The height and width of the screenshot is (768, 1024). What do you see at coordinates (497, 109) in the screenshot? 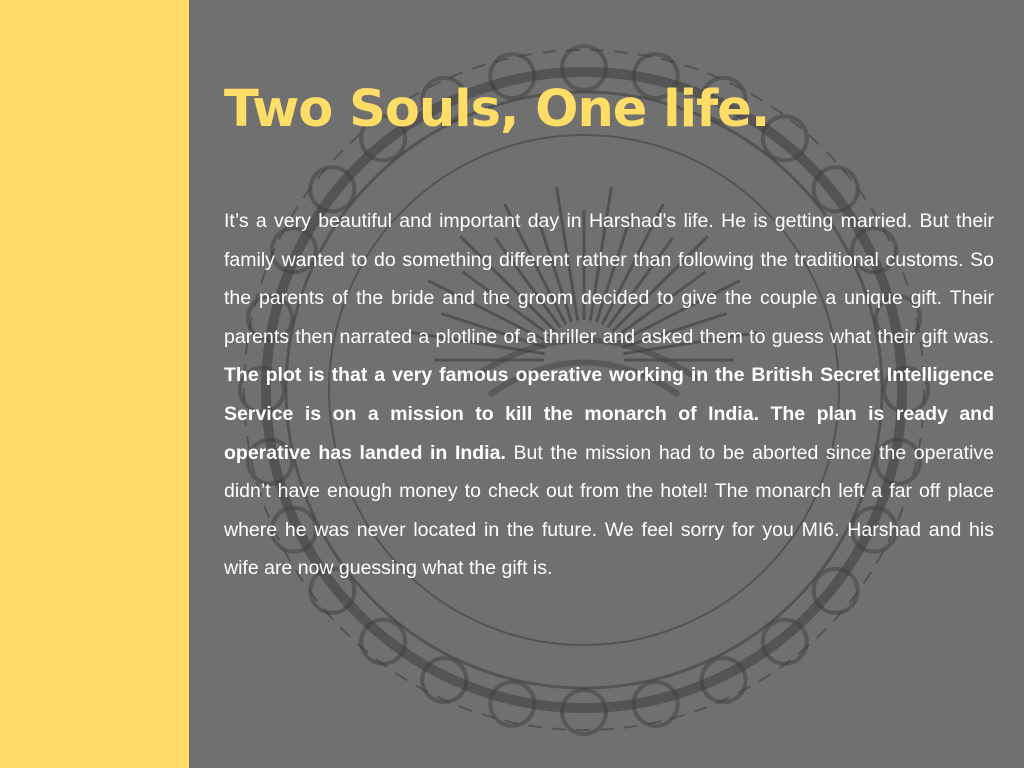
I see `slide-title: Two Souls, One life.` at bounding box center [497, 109].